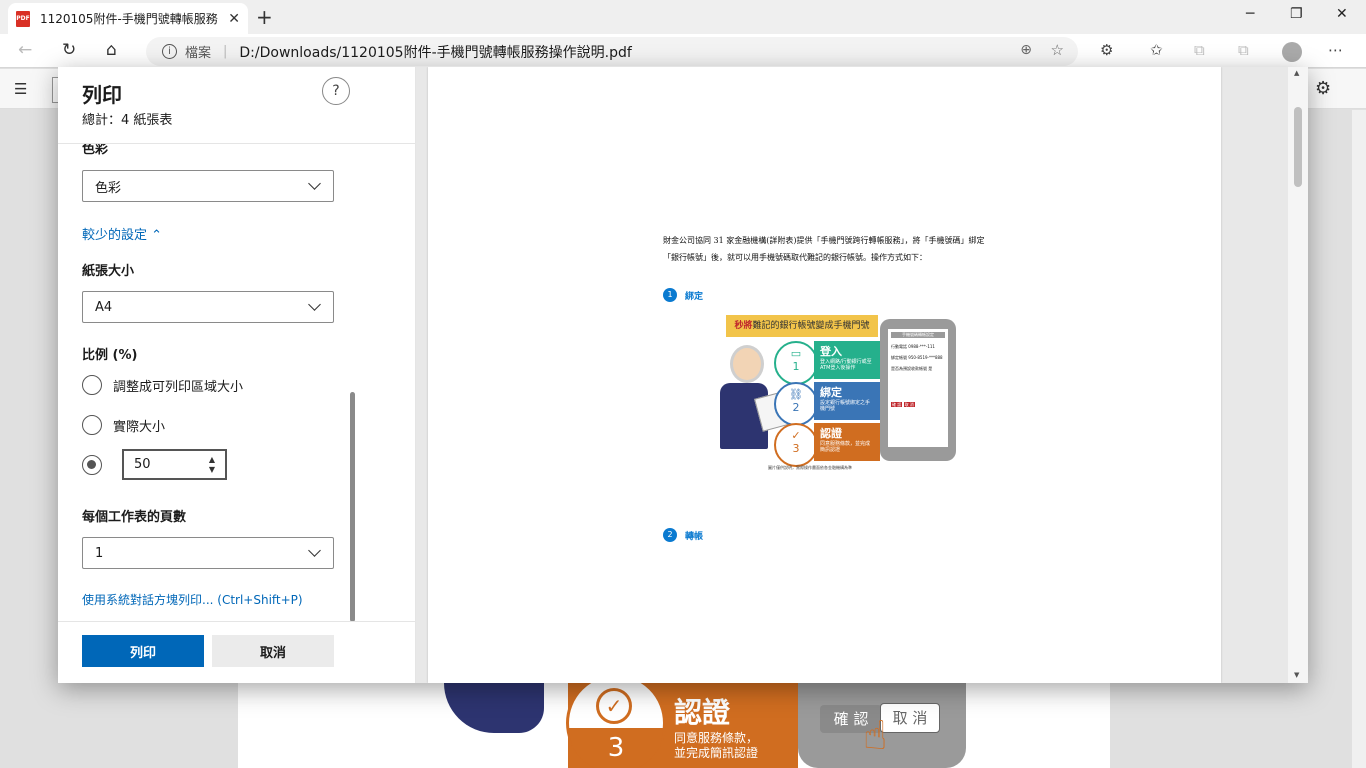 This screenshot has height=768, width=1366. Describe the element at coordinates (208, 553) in the screenshot. I see `pages-per-sheet-select: 1` at that location.